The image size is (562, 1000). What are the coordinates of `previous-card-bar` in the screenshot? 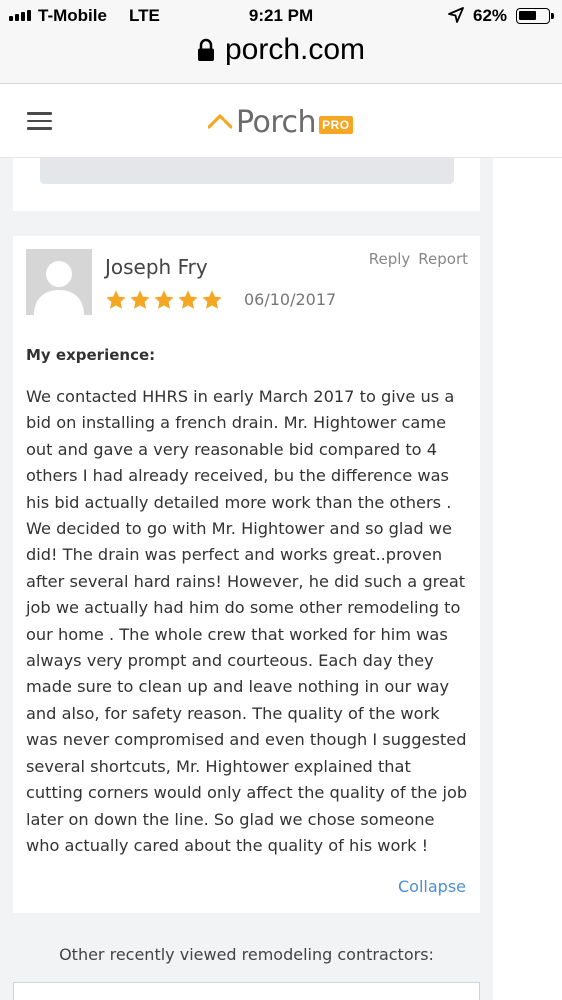 It's located at (247, 171).